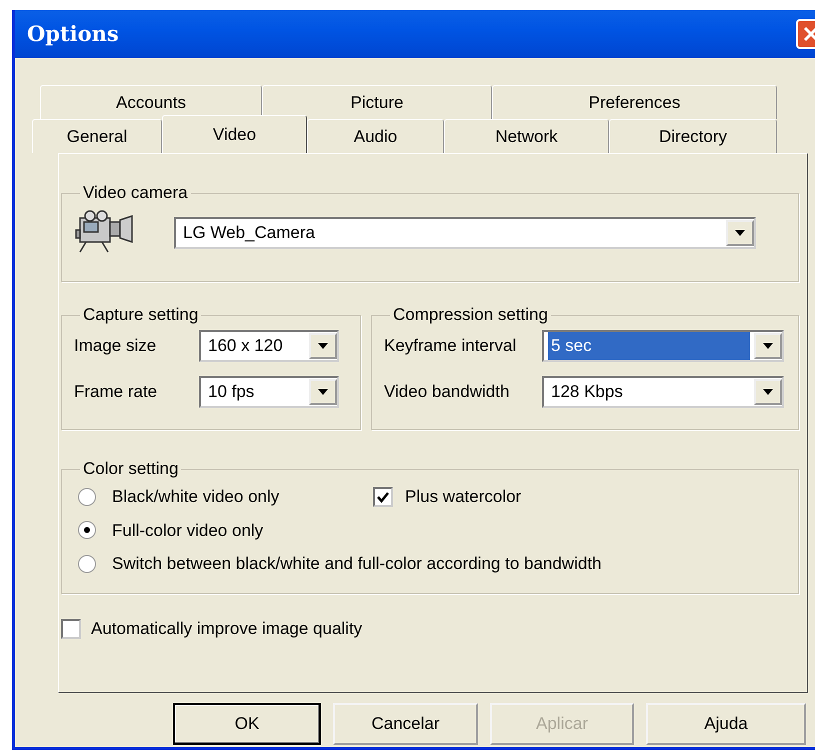  What do you see at coordinates (693, 136) in the screenshot?
I see `tab: Directory` at bounding box center [693, 136].